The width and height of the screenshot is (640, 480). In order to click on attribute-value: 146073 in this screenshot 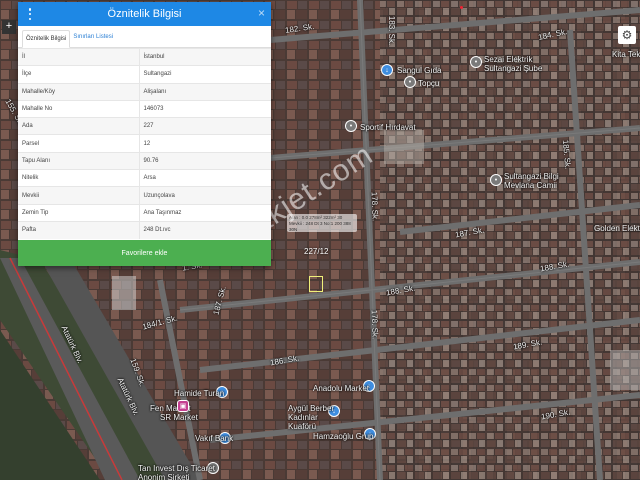, I will do `click(204, 108)`.